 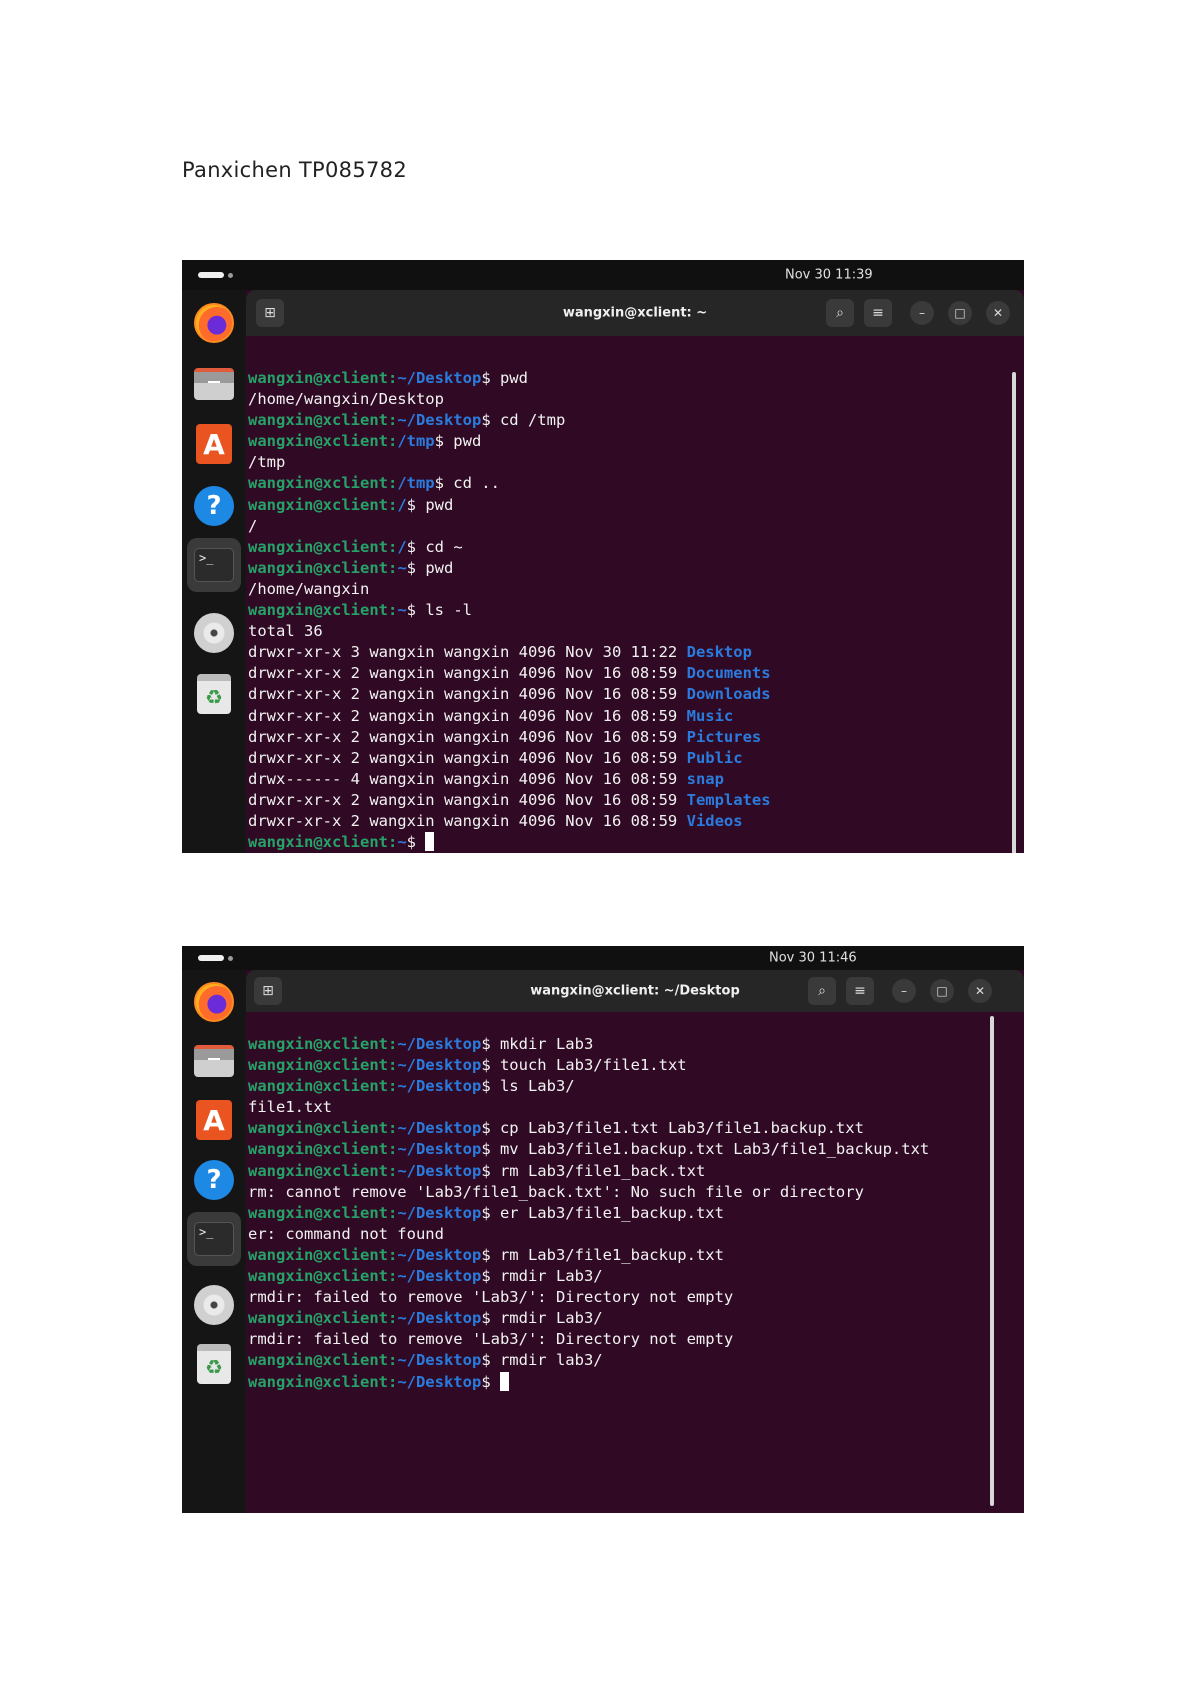 I want to click on minimize-icon: –, so click(x=904, y=991).